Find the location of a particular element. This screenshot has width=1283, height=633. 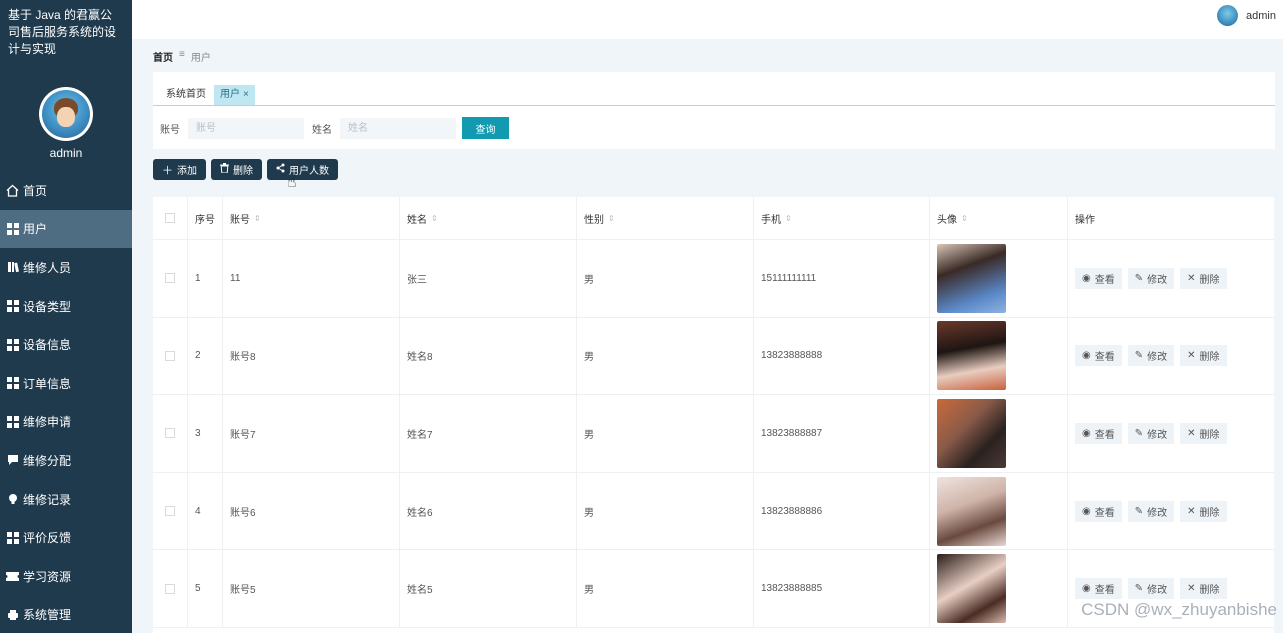

ticket-icon is located at coordinates (12, 576).